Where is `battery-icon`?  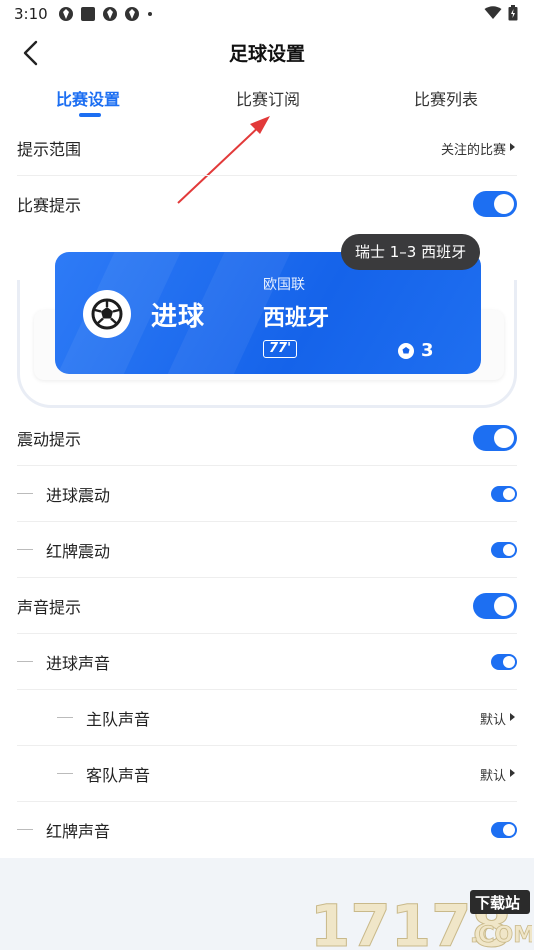 battery-icon is located at coordinates (513, 13).